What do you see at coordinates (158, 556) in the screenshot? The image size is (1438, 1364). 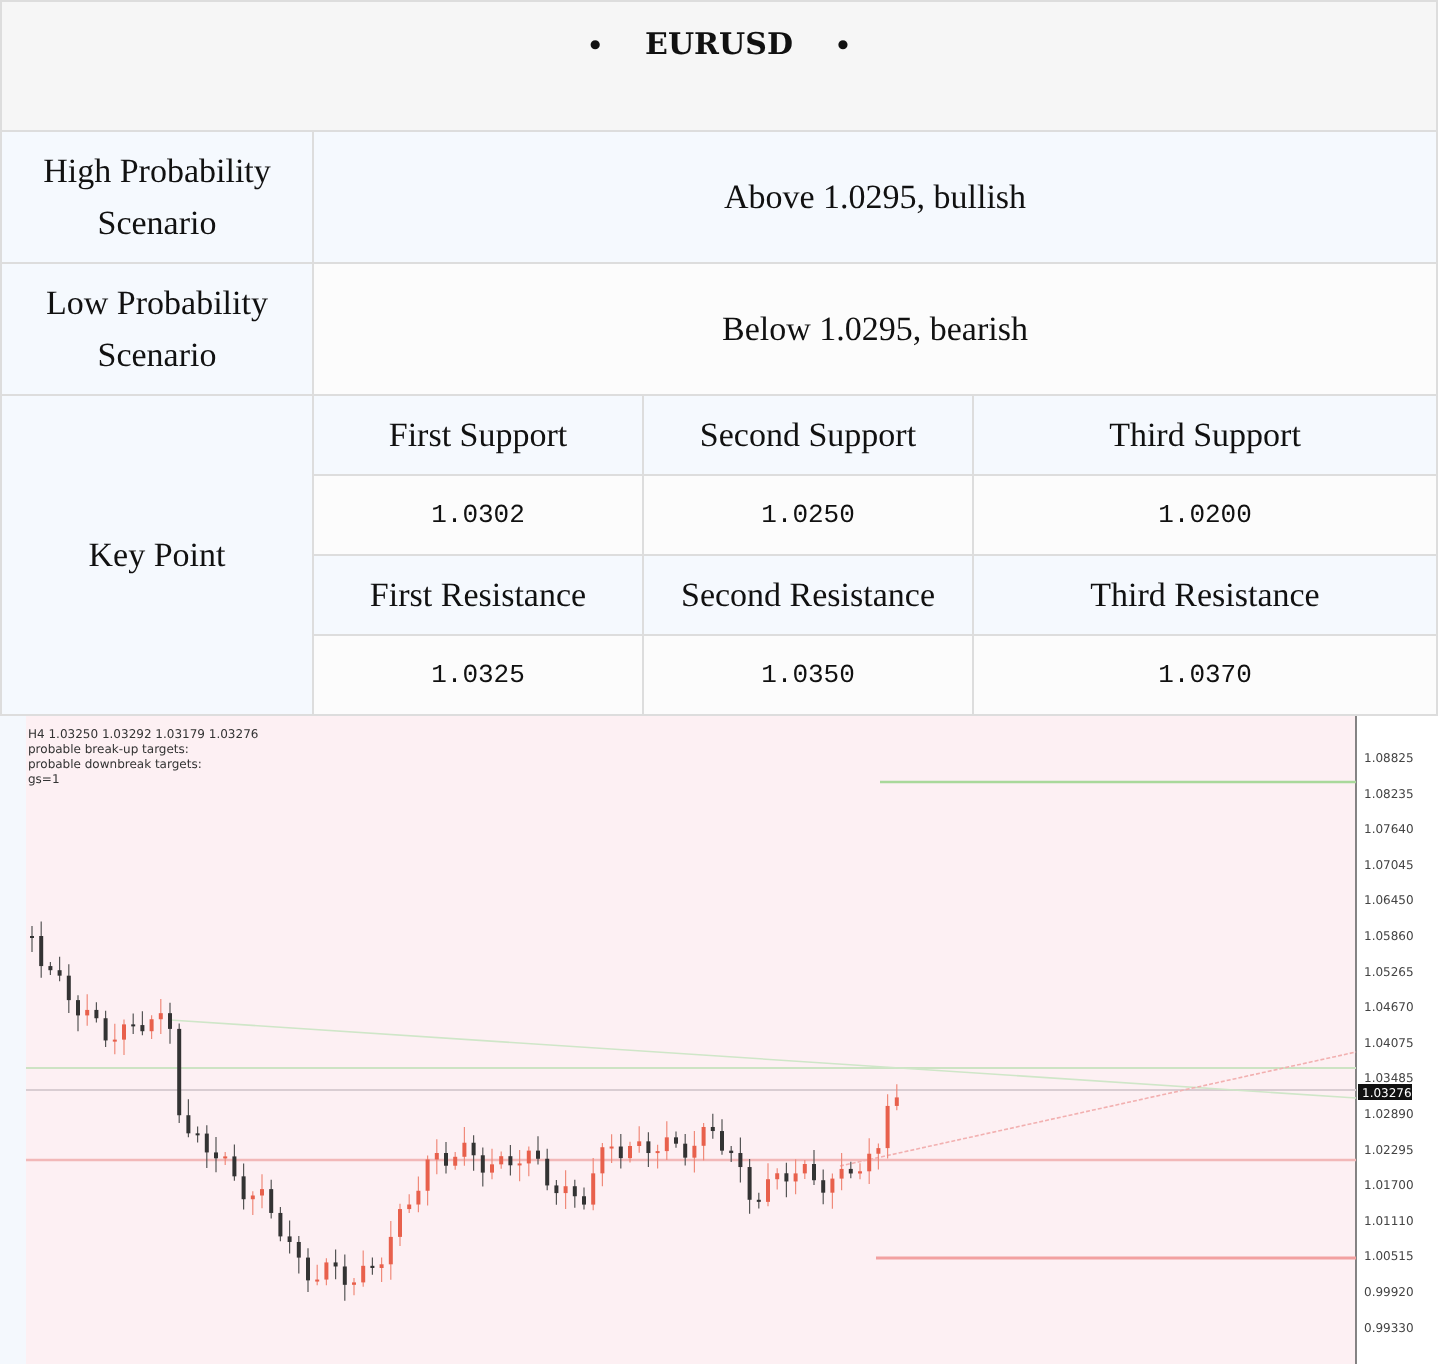 I see `row-label: Key Point` at bounding box center [158, 556].